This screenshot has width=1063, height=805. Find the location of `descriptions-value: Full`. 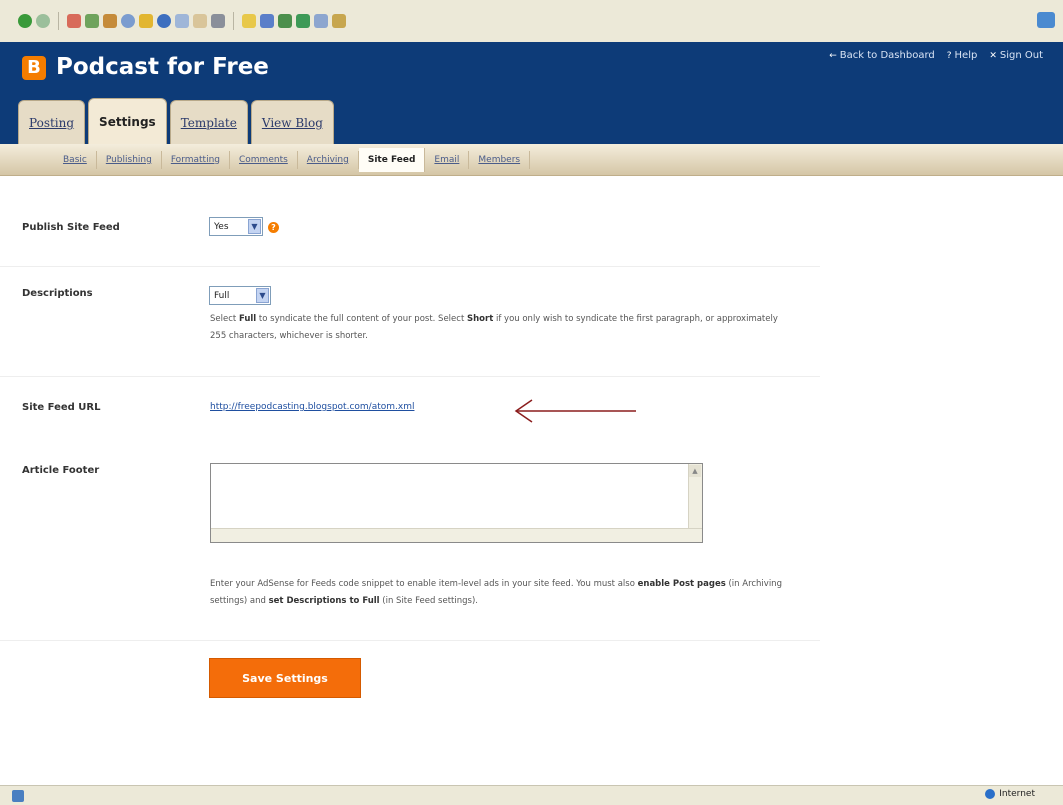

descriptions-value: Full is located at coordinates (222, 295).